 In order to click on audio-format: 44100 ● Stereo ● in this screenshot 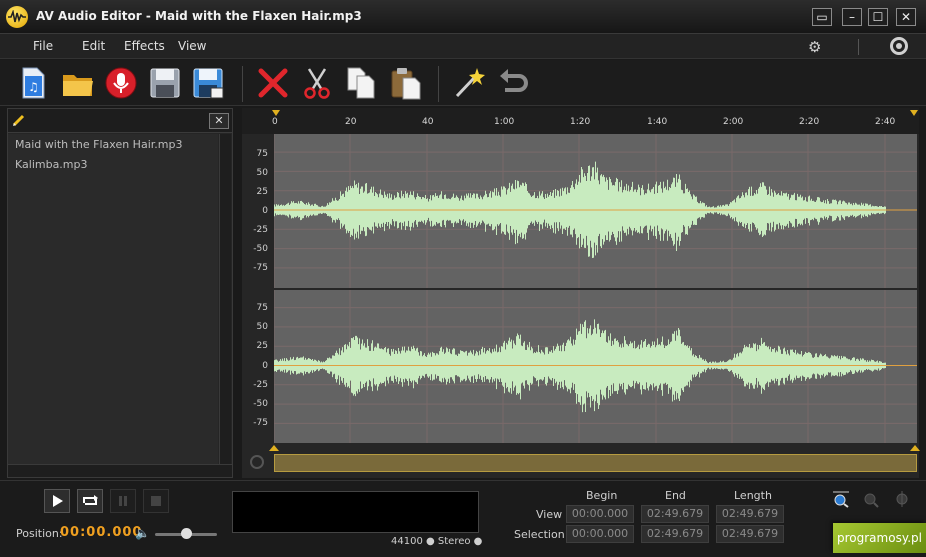, I will do `click(437, 541)`.